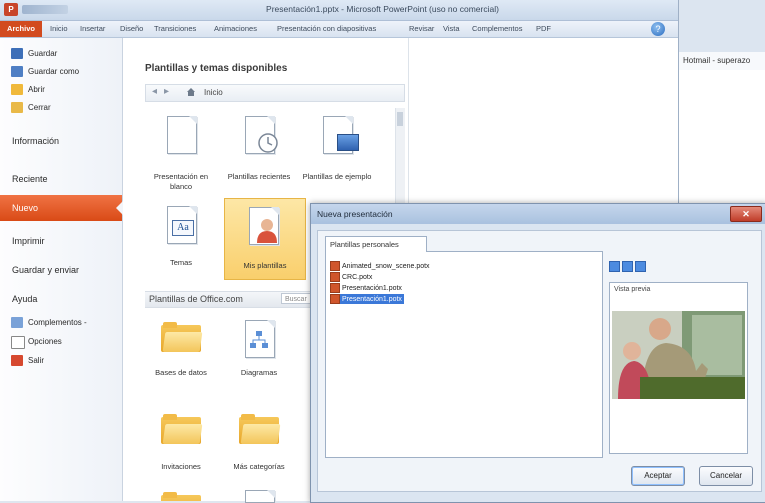  What do you see at coordinates (61, 54) in the screenshot?
I see `sidebar-item-guardar: Guardar` at bounding box center [61, 54].